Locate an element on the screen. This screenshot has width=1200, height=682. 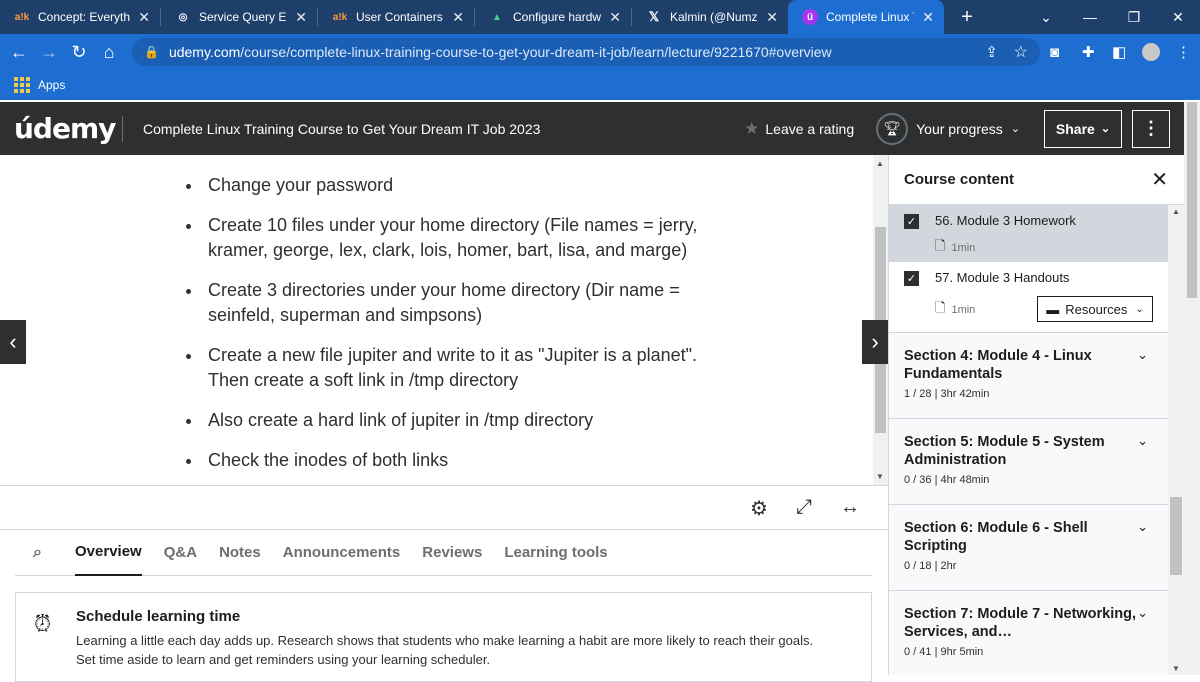
star-icon: ★ is located at coordinates (752, 128).